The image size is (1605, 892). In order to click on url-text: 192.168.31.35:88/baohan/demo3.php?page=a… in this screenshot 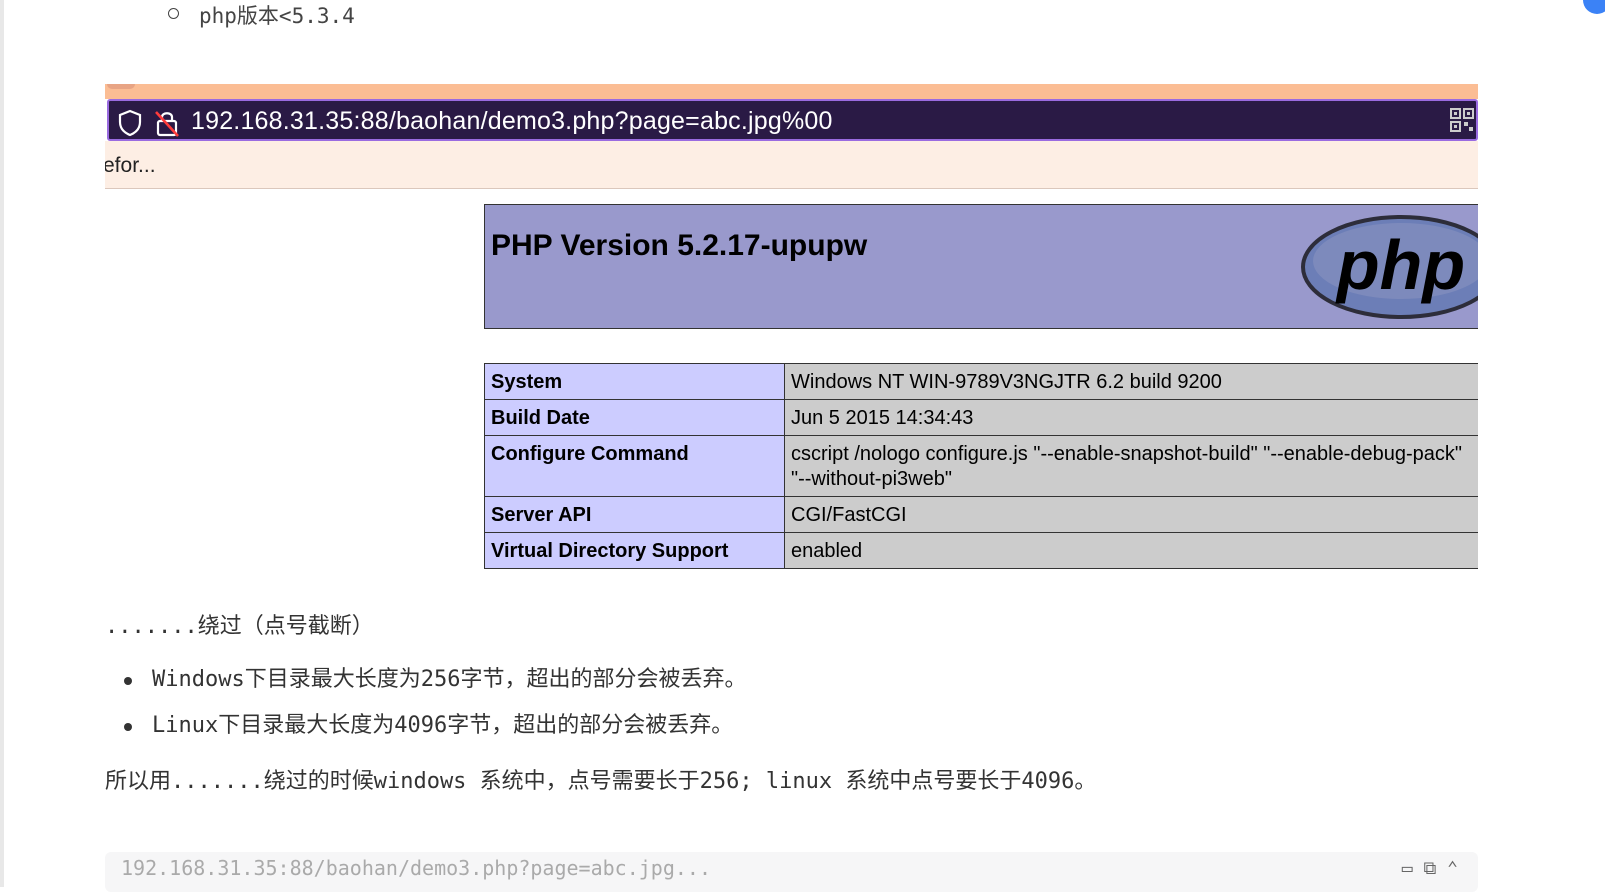, I will do `click(512, 121)`.